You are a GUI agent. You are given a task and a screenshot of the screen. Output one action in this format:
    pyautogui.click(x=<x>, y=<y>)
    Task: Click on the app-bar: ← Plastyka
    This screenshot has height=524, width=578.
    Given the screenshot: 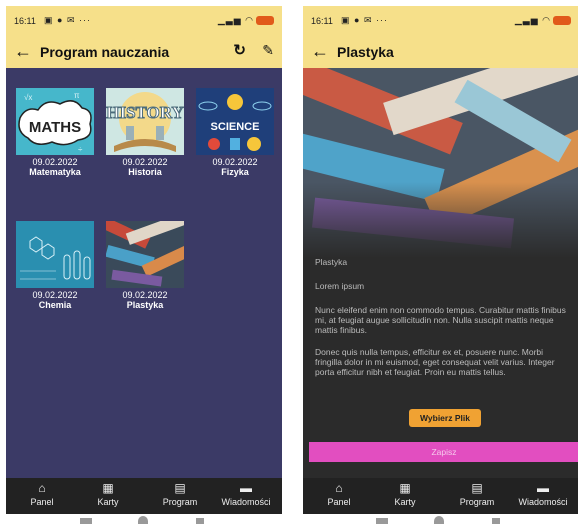 What is the action you would take?
    pyautogui.click(x=440, y=52)
    